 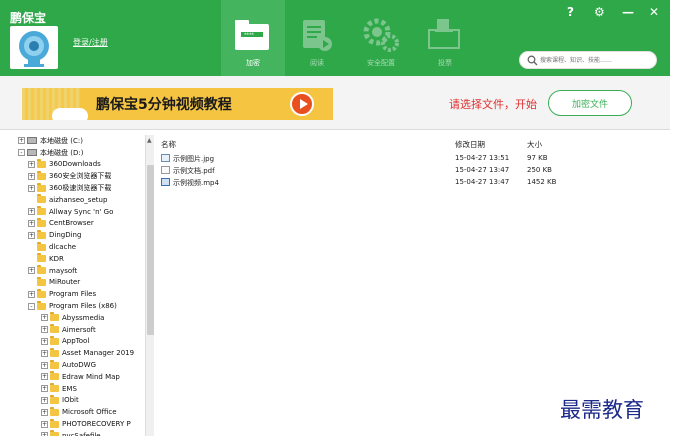 What do you see at coordinates (71, 223) in the screenshot?
I see `tree-item-label: CentBrowser` at bounding box center [71, 223].